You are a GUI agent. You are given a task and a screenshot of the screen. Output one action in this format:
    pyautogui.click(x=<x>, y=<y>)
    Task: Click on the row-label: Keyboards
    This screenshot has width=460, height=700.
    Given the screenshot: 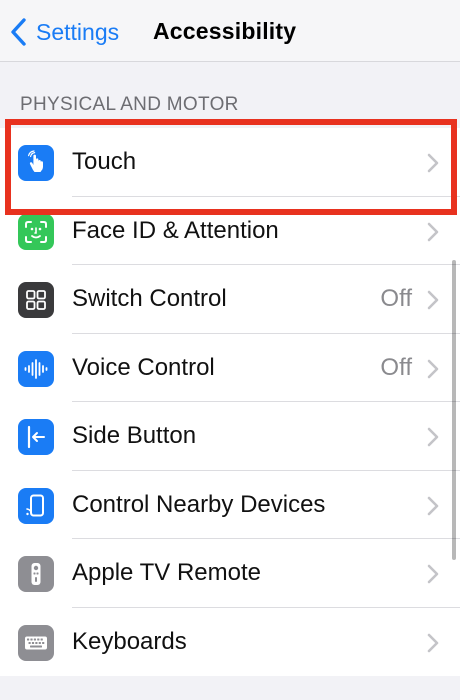 What is the action you would take?
    pyautogui.click(x=129, y=641)
    